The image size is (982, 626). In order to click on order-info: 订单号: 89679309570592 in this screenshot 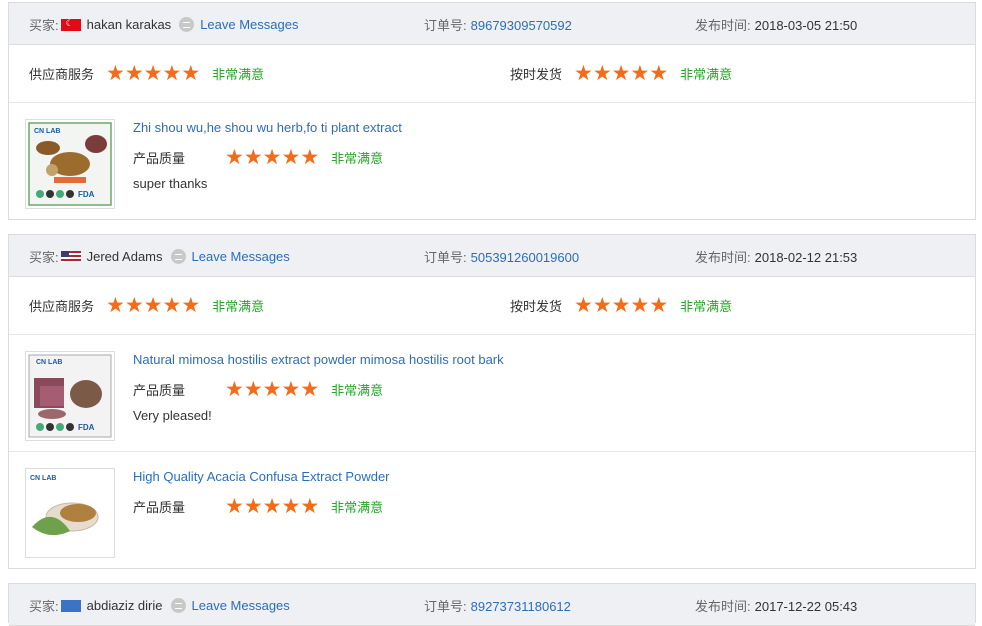, I will do `click(498, 24)`.